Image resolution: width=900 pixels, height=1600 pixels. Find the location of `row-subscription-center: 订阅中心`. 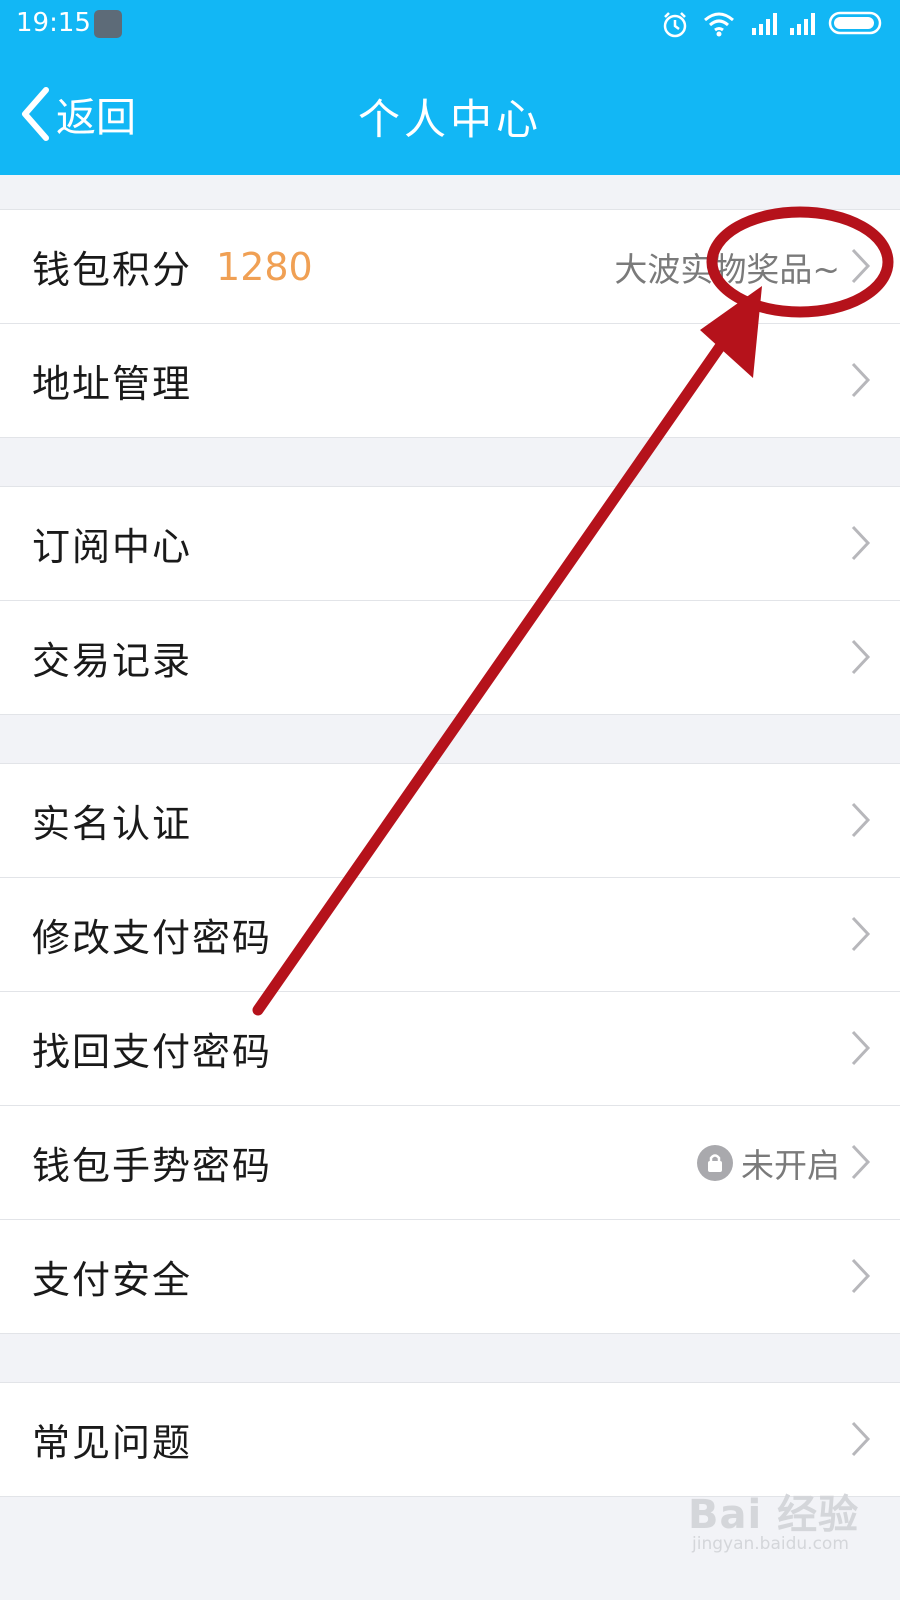

row-subscription-center: 订阅中心 is located at coordinates (450, 544).